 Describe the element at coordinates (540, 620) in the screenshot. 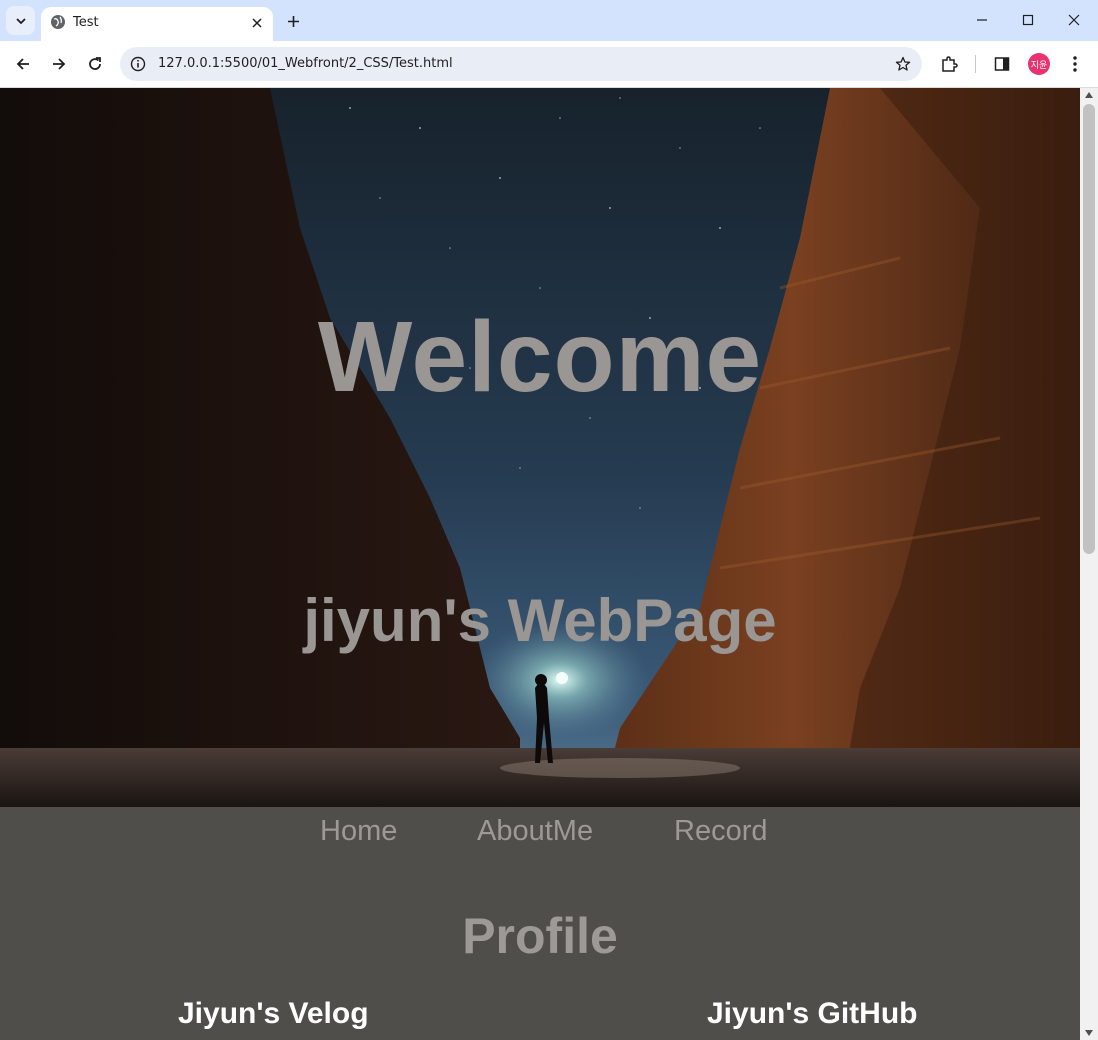

I see `hero-subtitle: jiyun's WebPage` at that location.